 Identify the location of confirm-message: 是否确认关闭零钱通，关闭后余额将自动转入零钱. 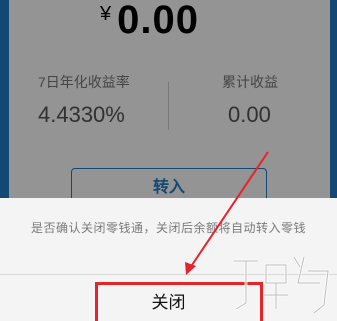
(168, 228).